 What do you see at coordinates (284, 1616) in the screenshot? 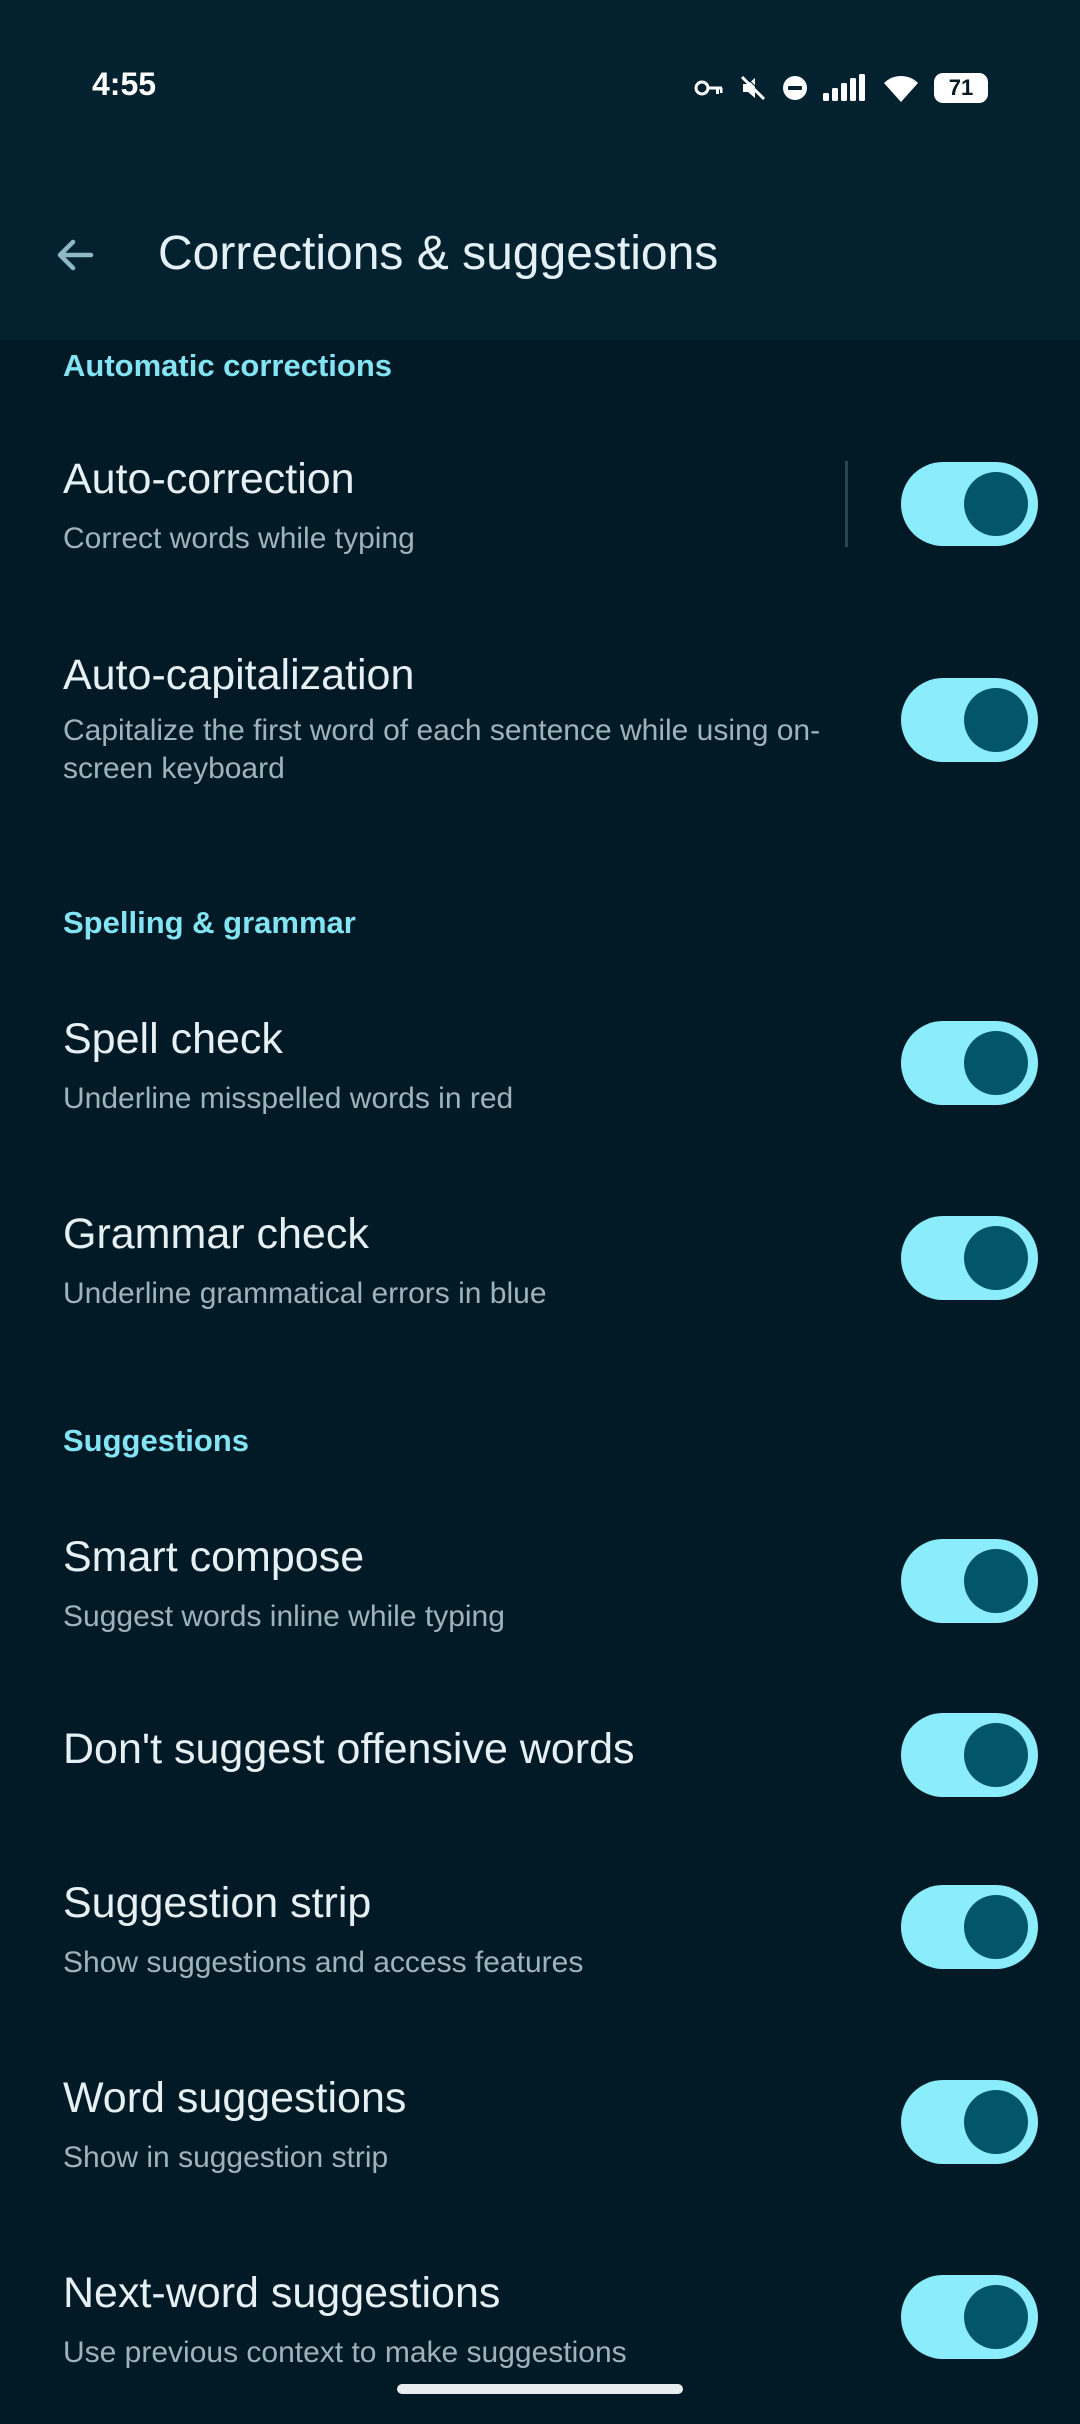
I see `setting-subtitle: Suggest words inline while typing` at bounding box center [284, 1616].